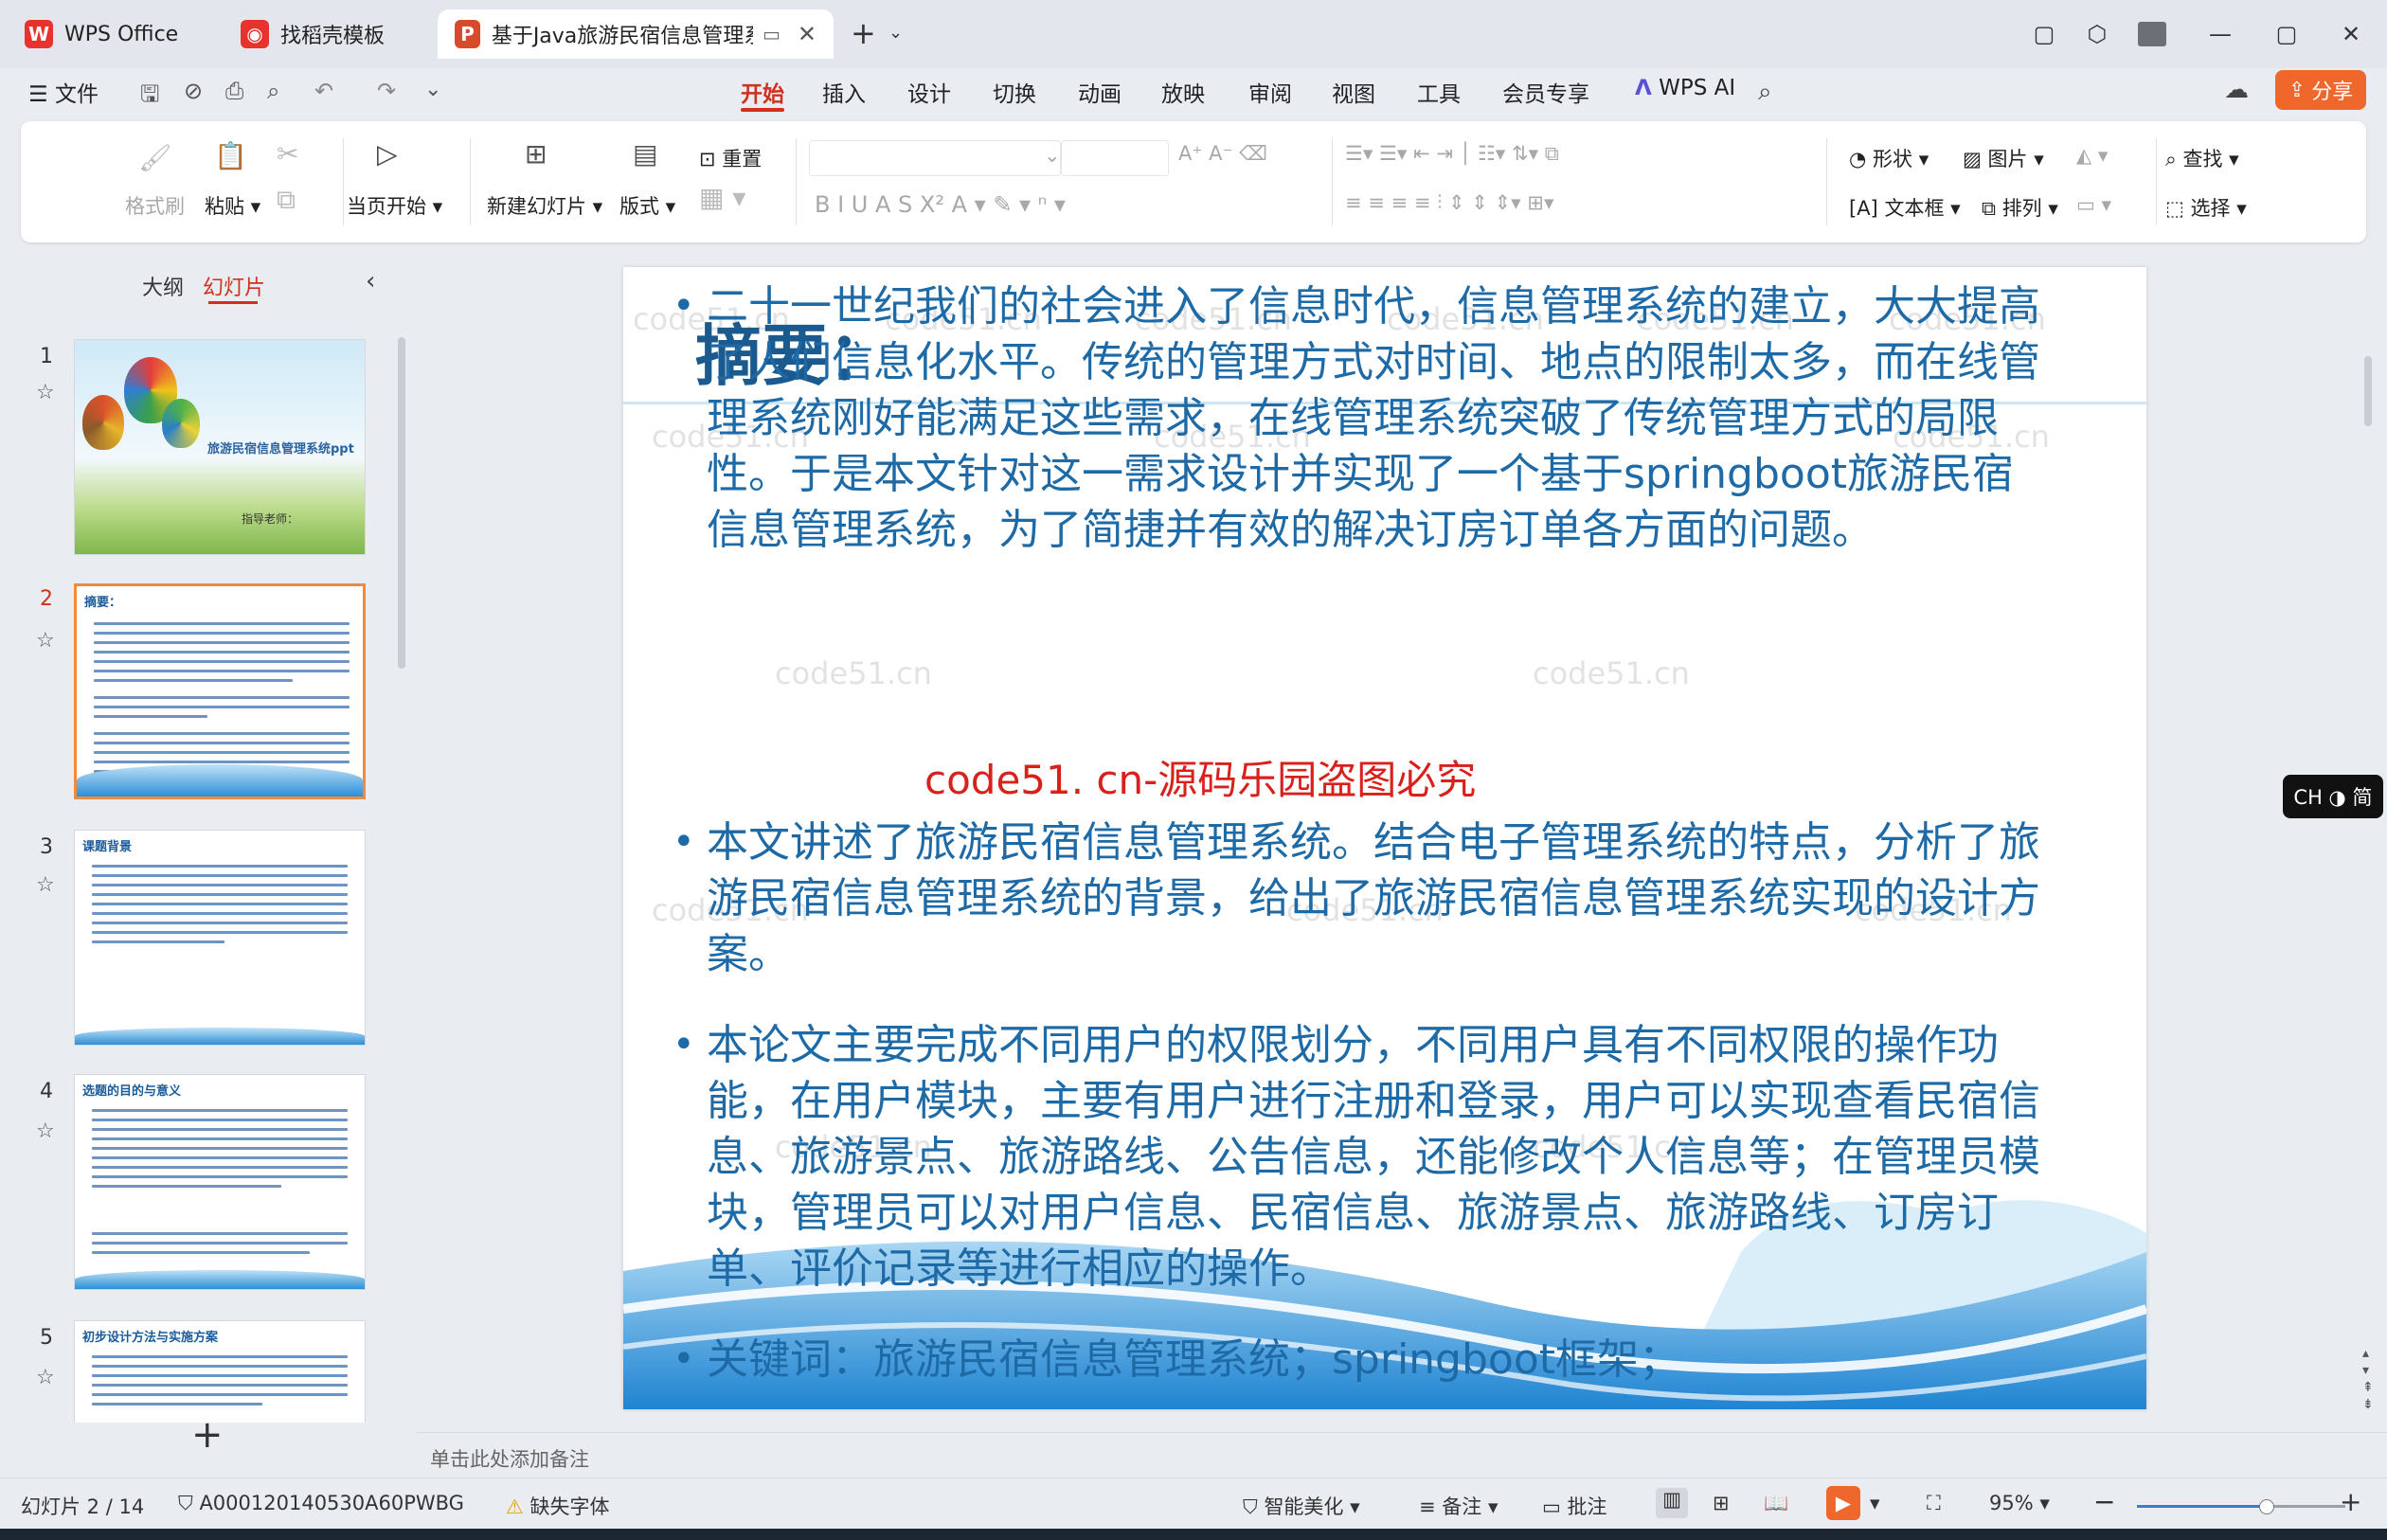  I want to click on new-slide-icon: ⊞, so click(536, 154).